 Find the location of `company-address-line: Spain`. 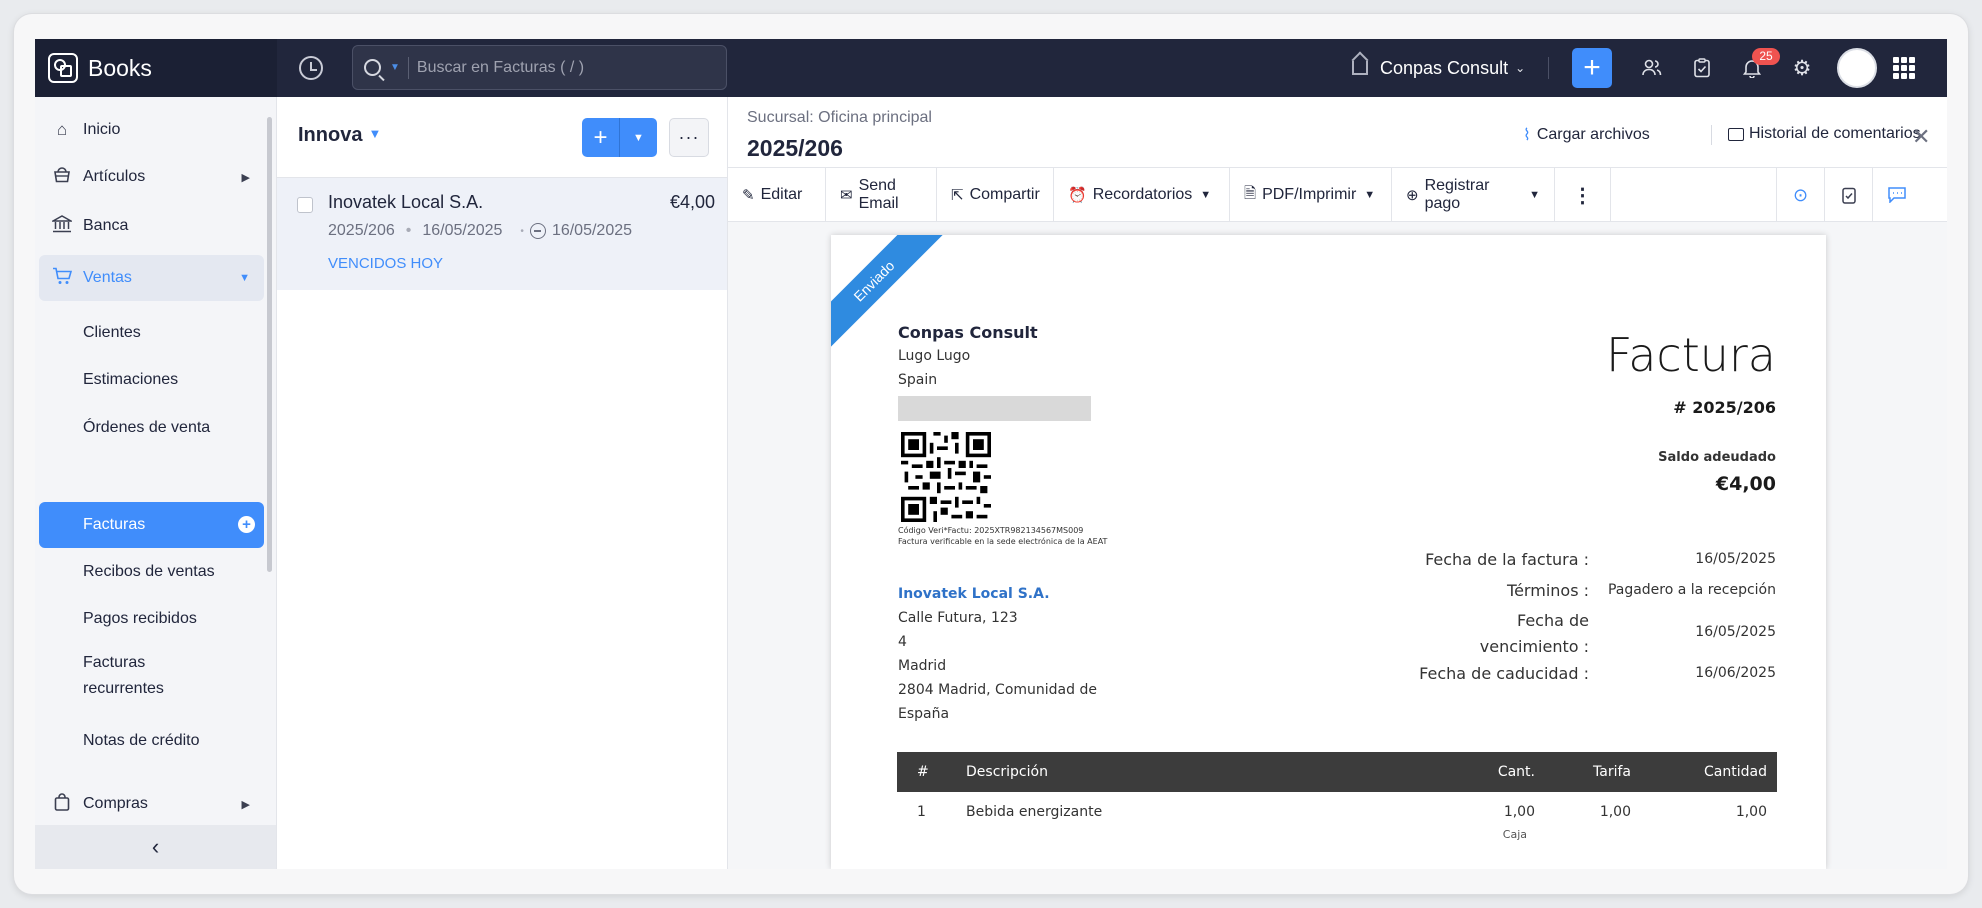

company-address-line: Spain is located at coordinates (918, 380).